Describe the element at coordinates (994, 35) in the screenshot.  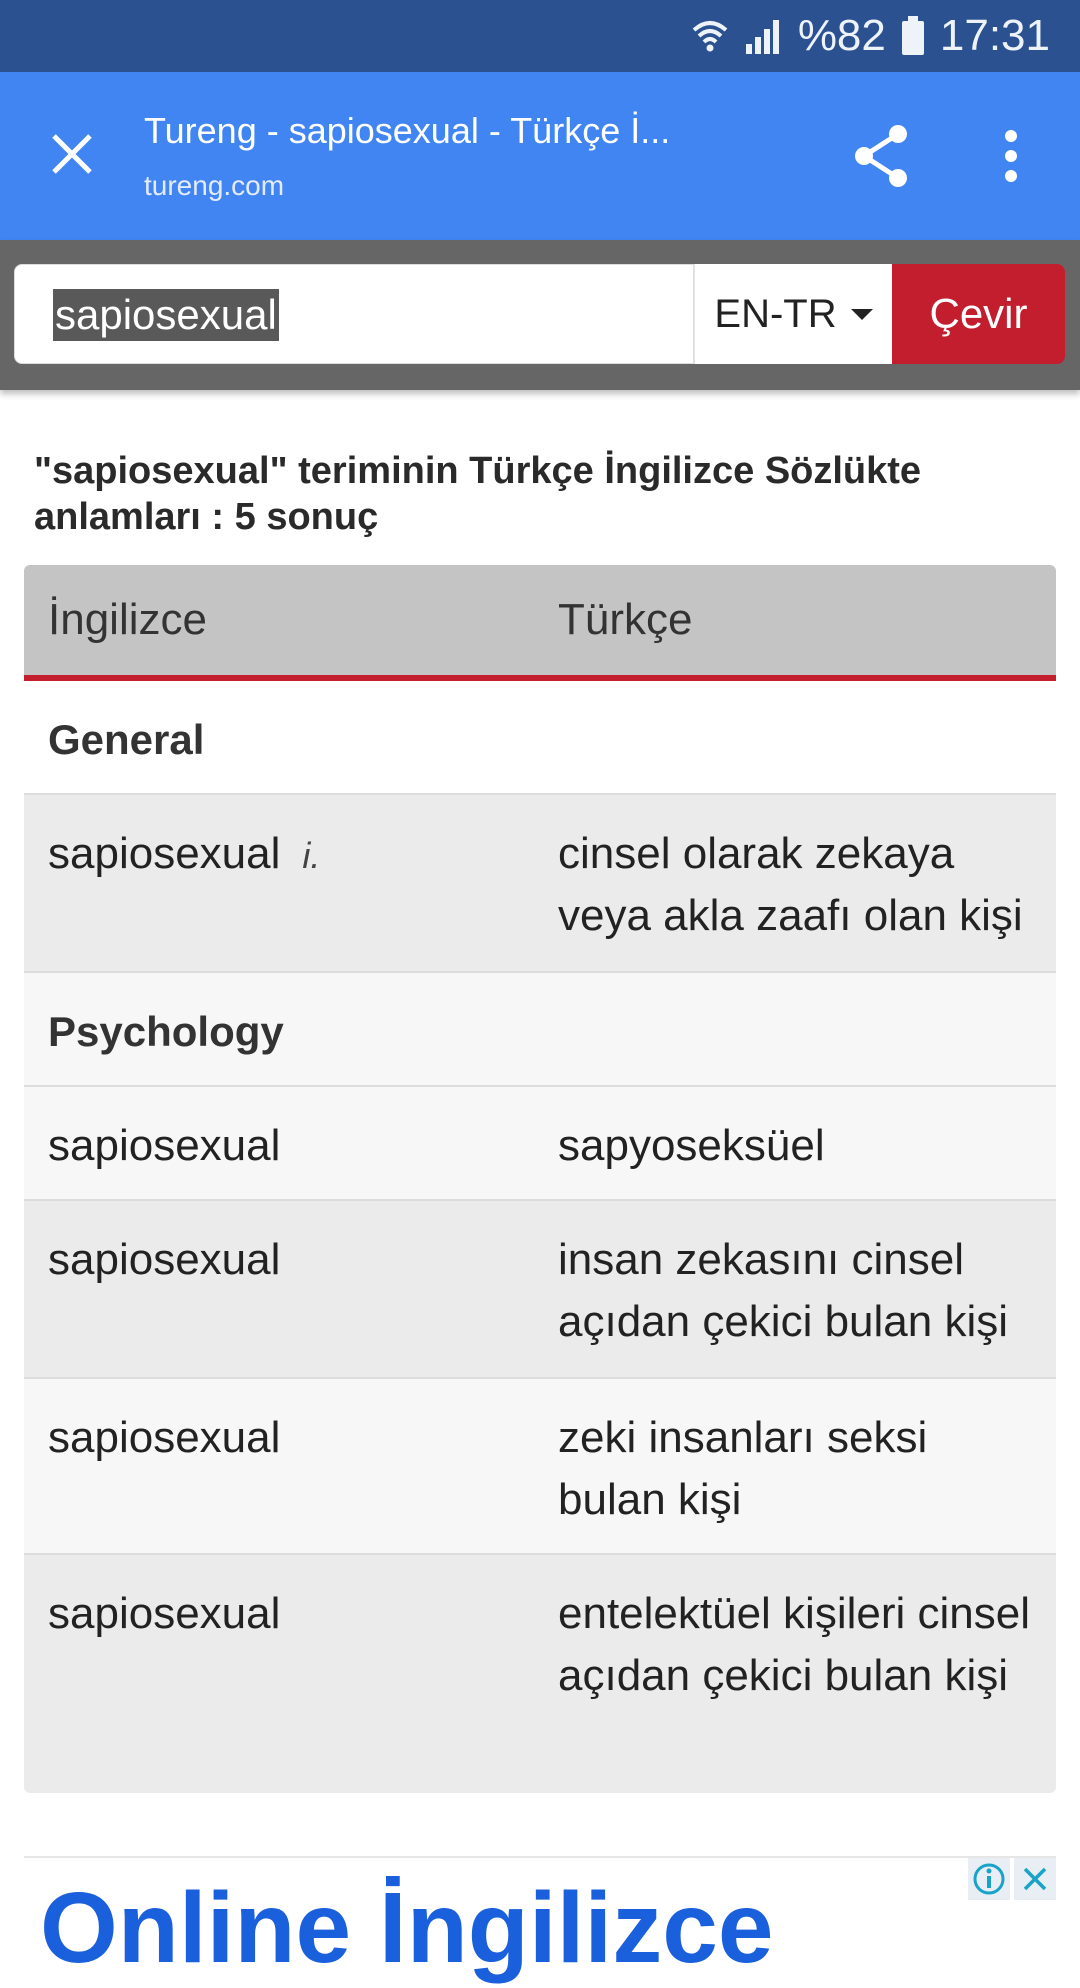
I see `clock: 17:31` at that location.